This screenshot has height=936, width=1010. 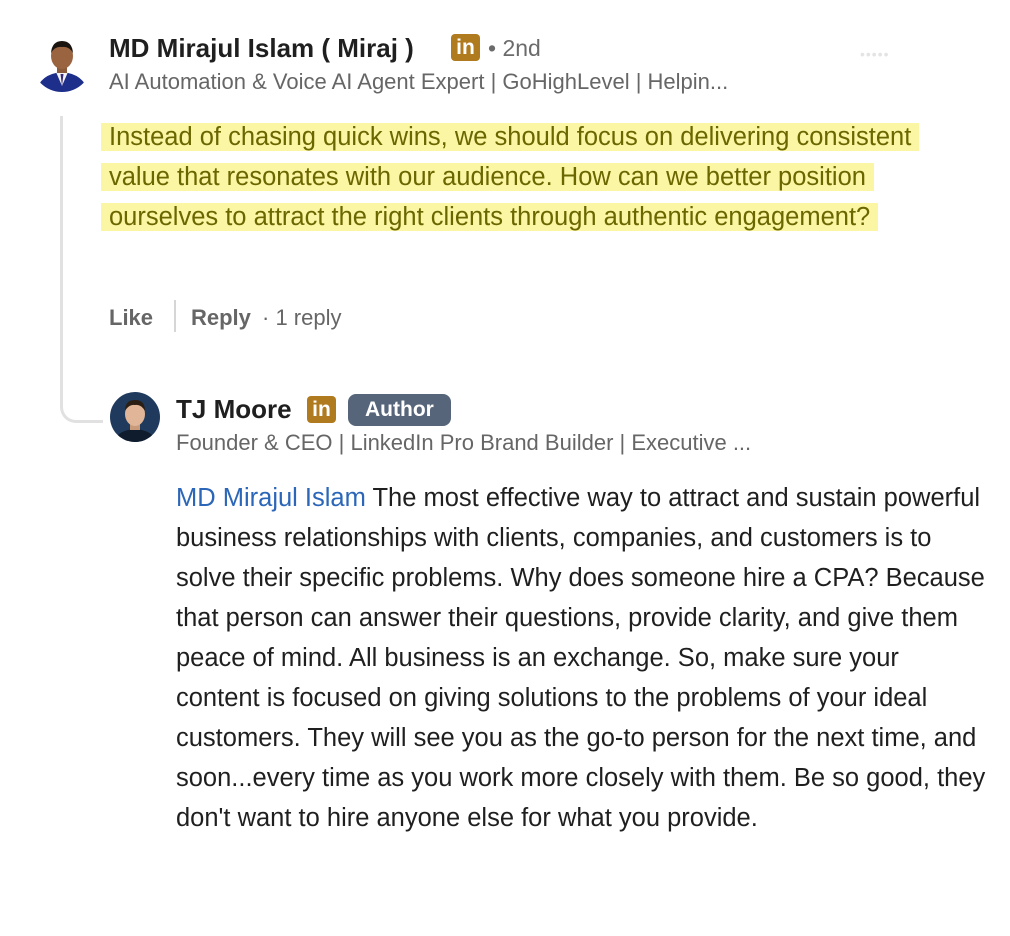 I want to click on comment-author-name: MD Mirajul Islam ( Miraj ), so click(x=261, y=48).